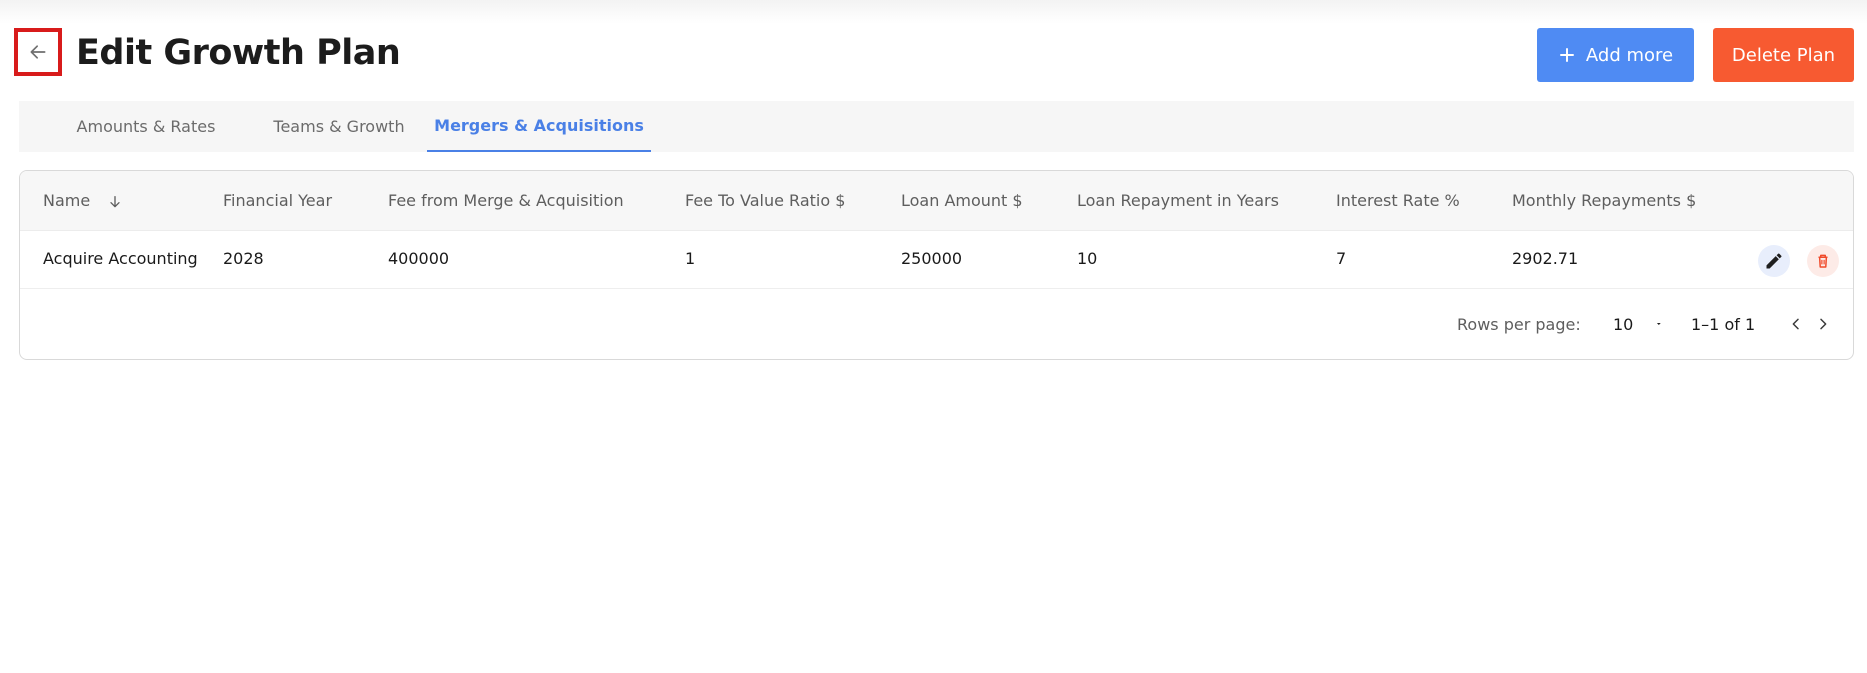 This screenshot has height=673, width=1867. What do you see at coordinates (1087, 258) in the screenshot?
I see `cell-loan-repayment-years: 10` at bounding box center [1087, 258].